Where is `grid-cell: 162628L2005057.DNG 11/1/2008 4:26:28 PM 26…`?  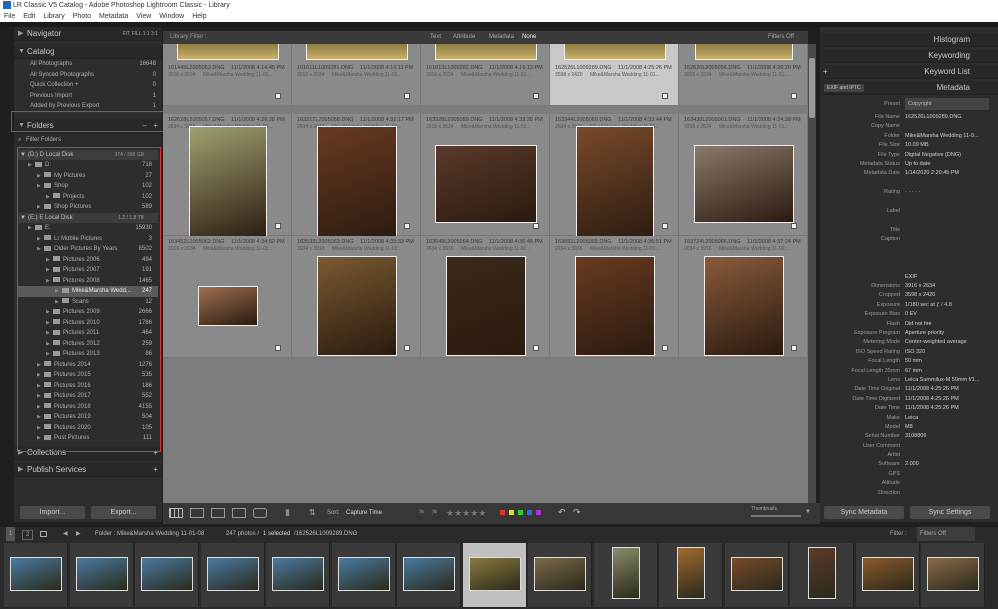
grid-cell: 162628L2005057.DNG 11/1/2008 4:26:28 PM 26… is located at coordinates (227, 178).